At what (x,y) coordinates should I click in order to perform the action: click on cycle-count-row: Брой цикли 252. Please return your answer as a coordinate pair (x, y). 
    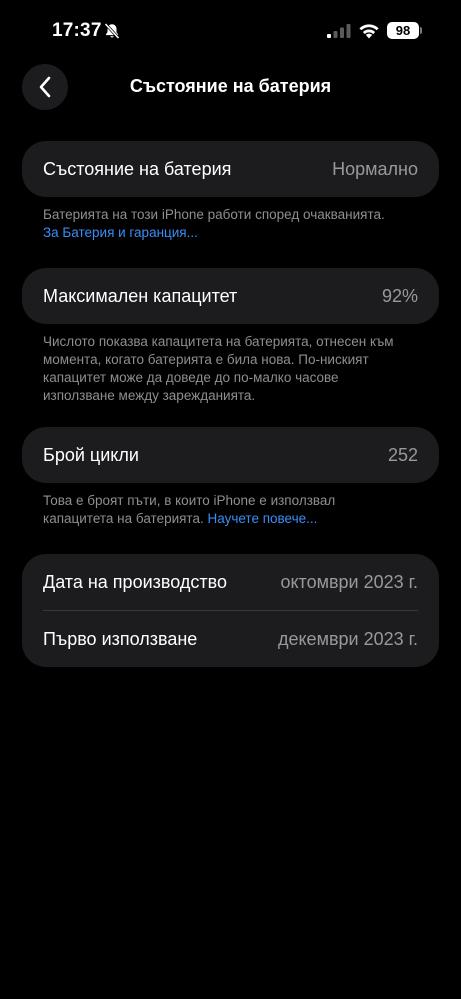
    Looking at the image, I should click on (230, 455).